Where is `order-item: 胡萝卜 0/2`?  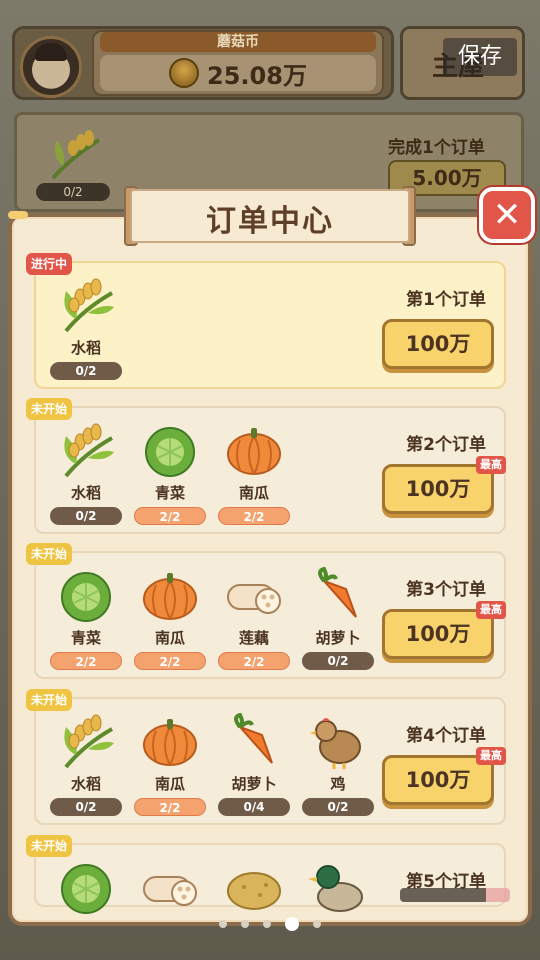 order-item: 胡萝卜 0/2 is located at coordinates (338, 618).